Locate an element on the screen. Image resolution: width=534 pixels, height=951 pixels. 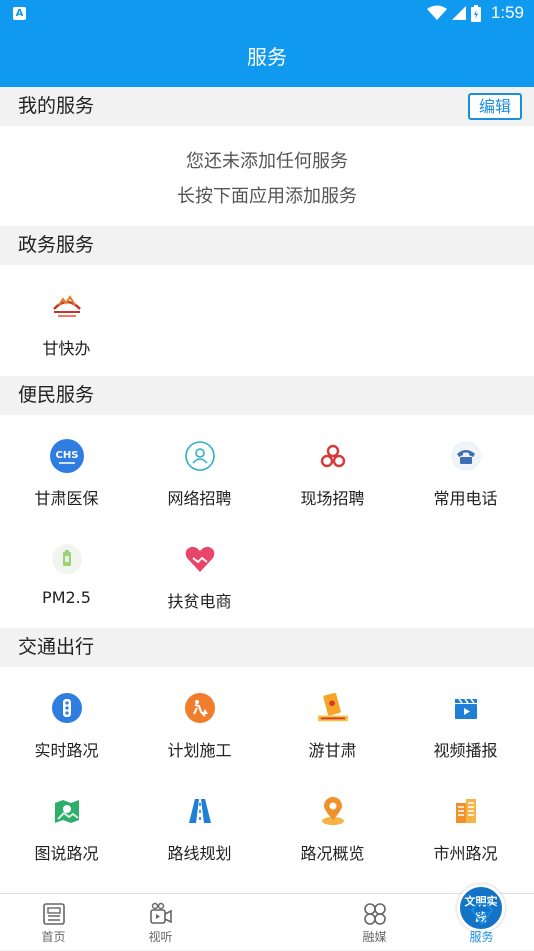
service-video-broadcast: 视频播报 is located at coordinates (465, 741).